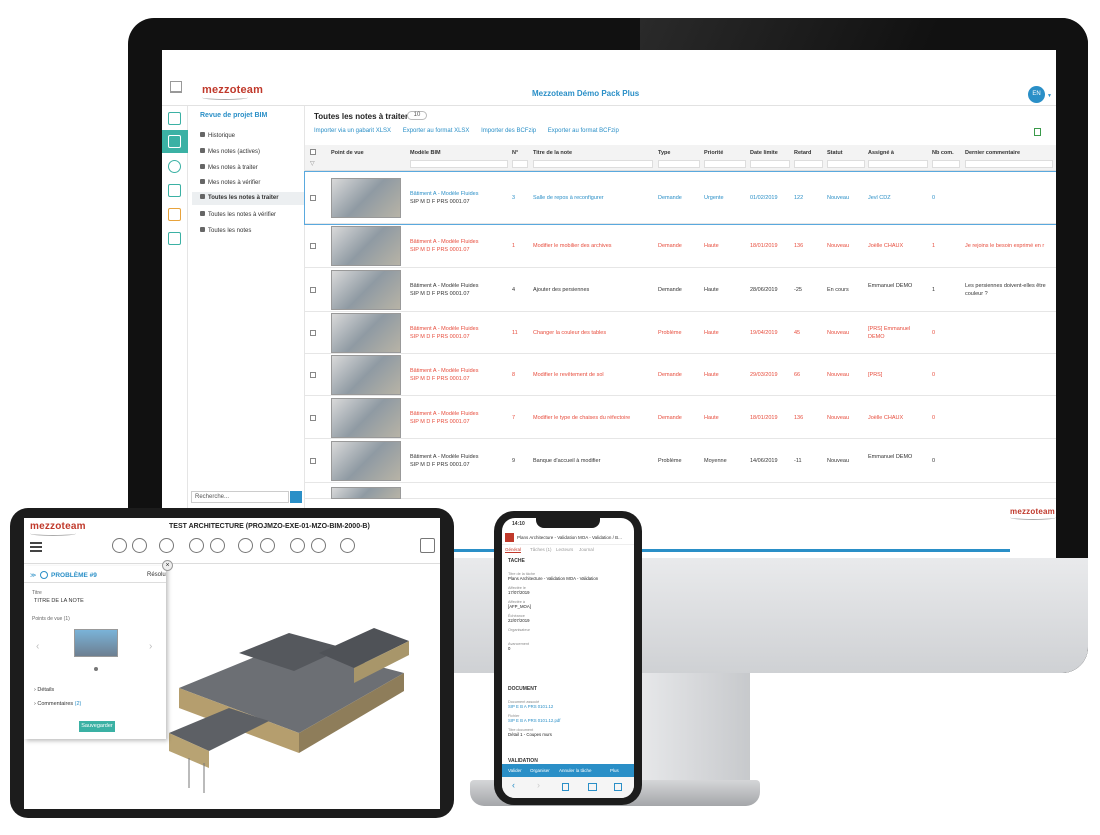  Describe the element at coordinates (540, 770) in the screenshot. I see `organize-button: Organiser` at that location.